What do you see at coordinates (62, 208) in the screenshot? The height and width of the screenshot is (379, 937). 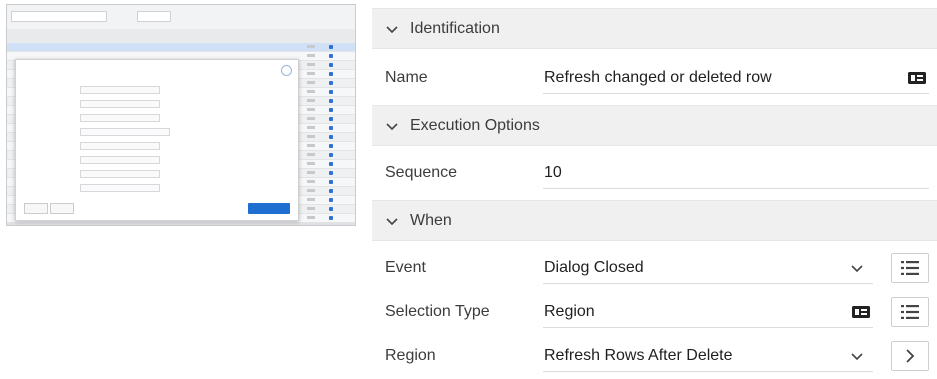 I see `thumbnail-delete-button` at bounding box center [62, 208].